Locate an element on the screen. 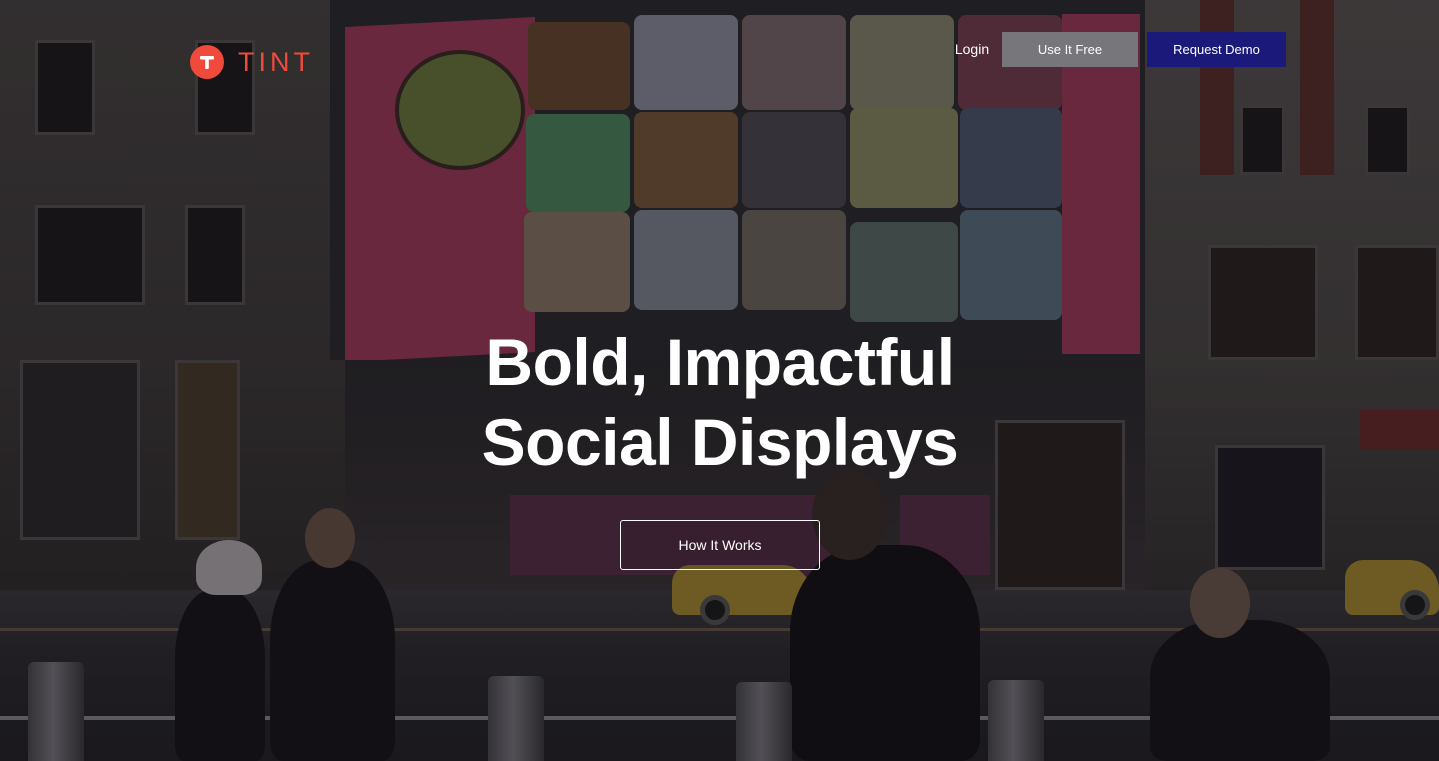  how-it-works-button: How It Works is located at coordinates (720, 545).